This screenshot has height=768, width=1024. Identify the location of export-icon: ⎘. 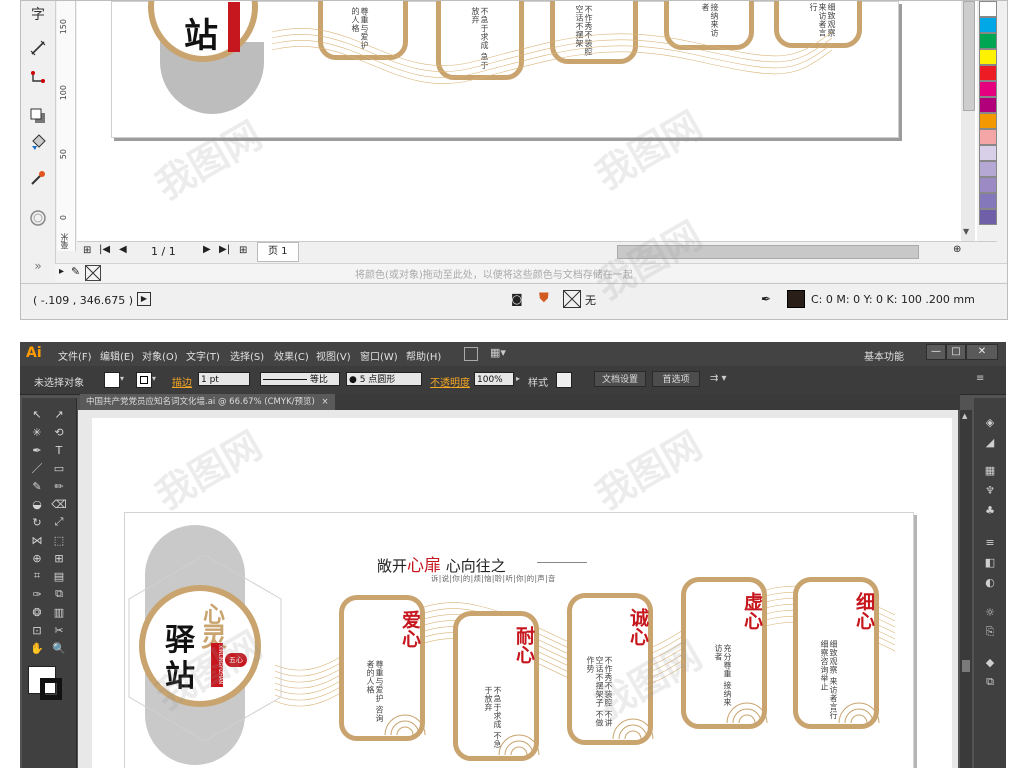
(990, 632).